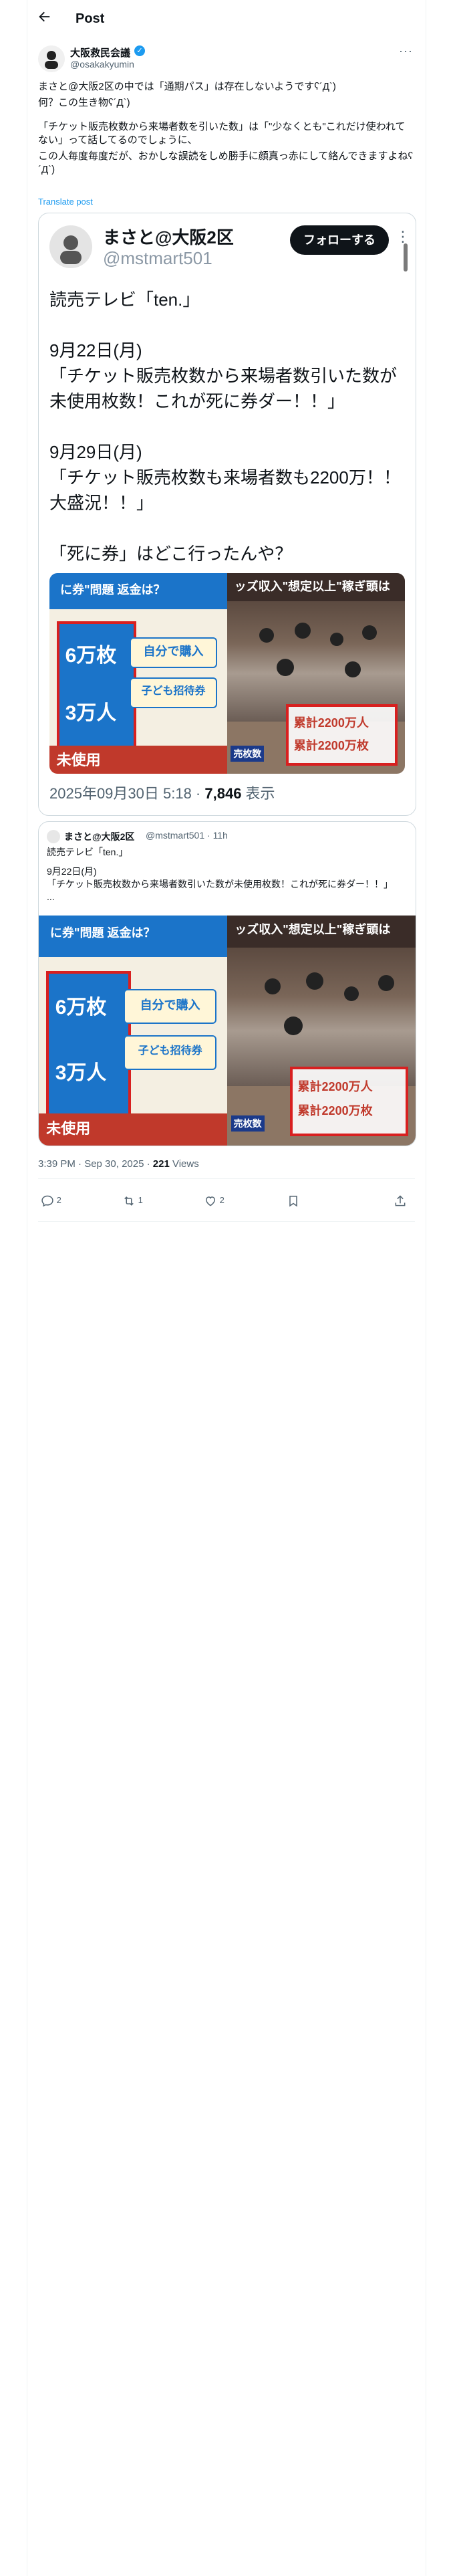 The width and height of the screenshot is (451, 2576). I want to click on views-count: 221, so click(161, 1164).